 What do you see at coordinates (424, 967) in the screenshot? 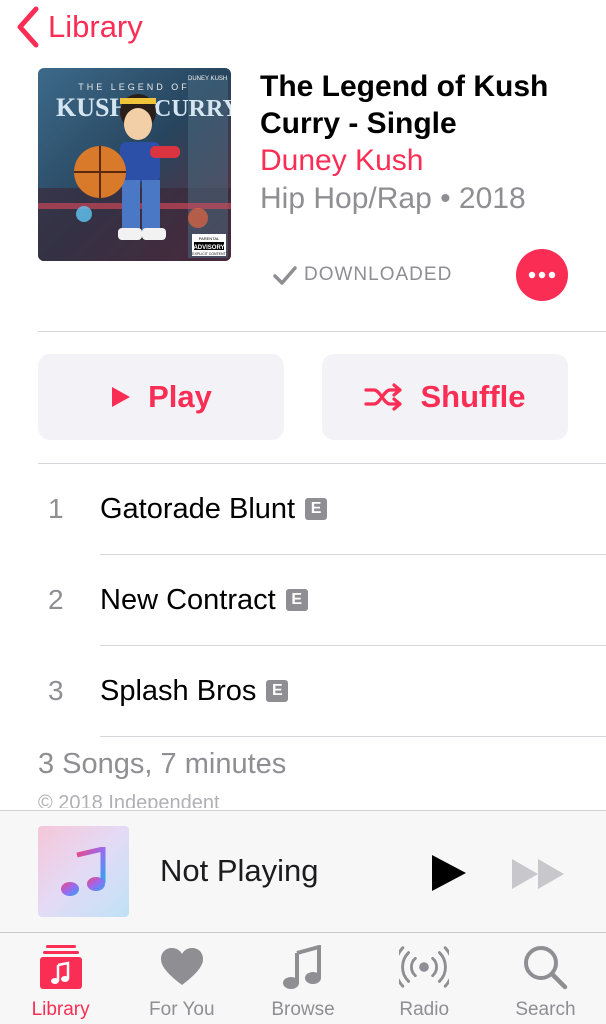
I see `radio-icon` at bounding box center [424, 967].